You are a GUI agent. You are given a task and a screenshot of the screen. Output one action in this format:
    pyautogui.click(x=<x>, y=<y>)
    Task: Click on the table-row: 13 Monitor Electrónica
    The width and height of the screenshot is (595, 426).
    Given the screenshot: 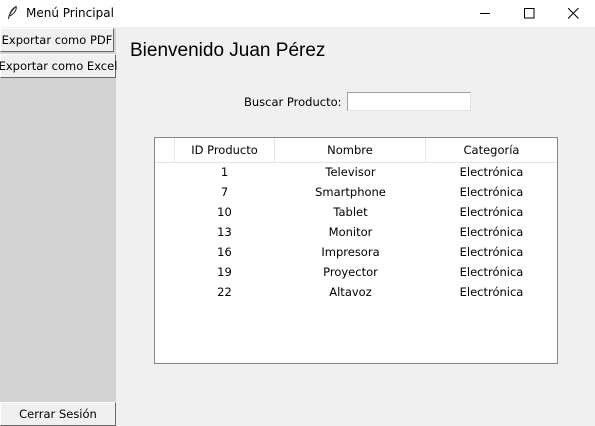 What is the action you would take?
    pyautogui.click(x=356, y=232)
    